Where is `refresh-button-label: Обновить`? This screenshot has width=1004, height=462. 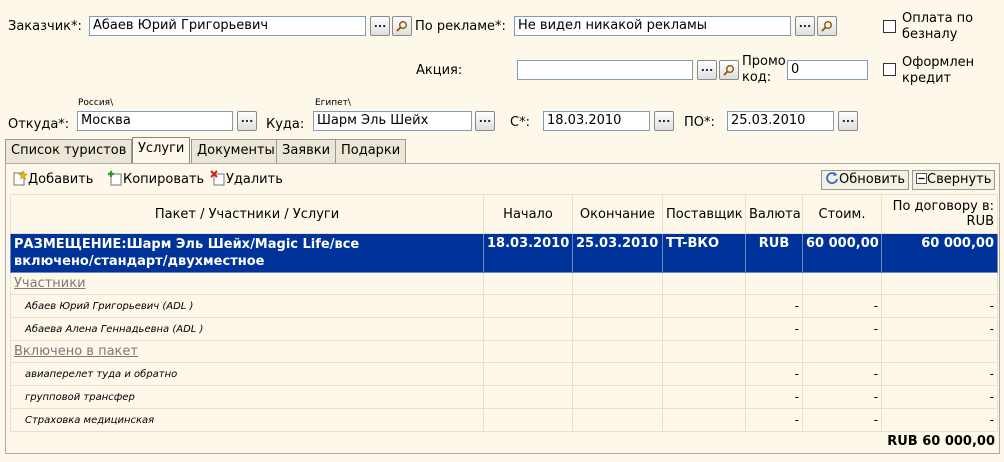
refresh-button-label: Обновить is located at coordinates (872, 179).